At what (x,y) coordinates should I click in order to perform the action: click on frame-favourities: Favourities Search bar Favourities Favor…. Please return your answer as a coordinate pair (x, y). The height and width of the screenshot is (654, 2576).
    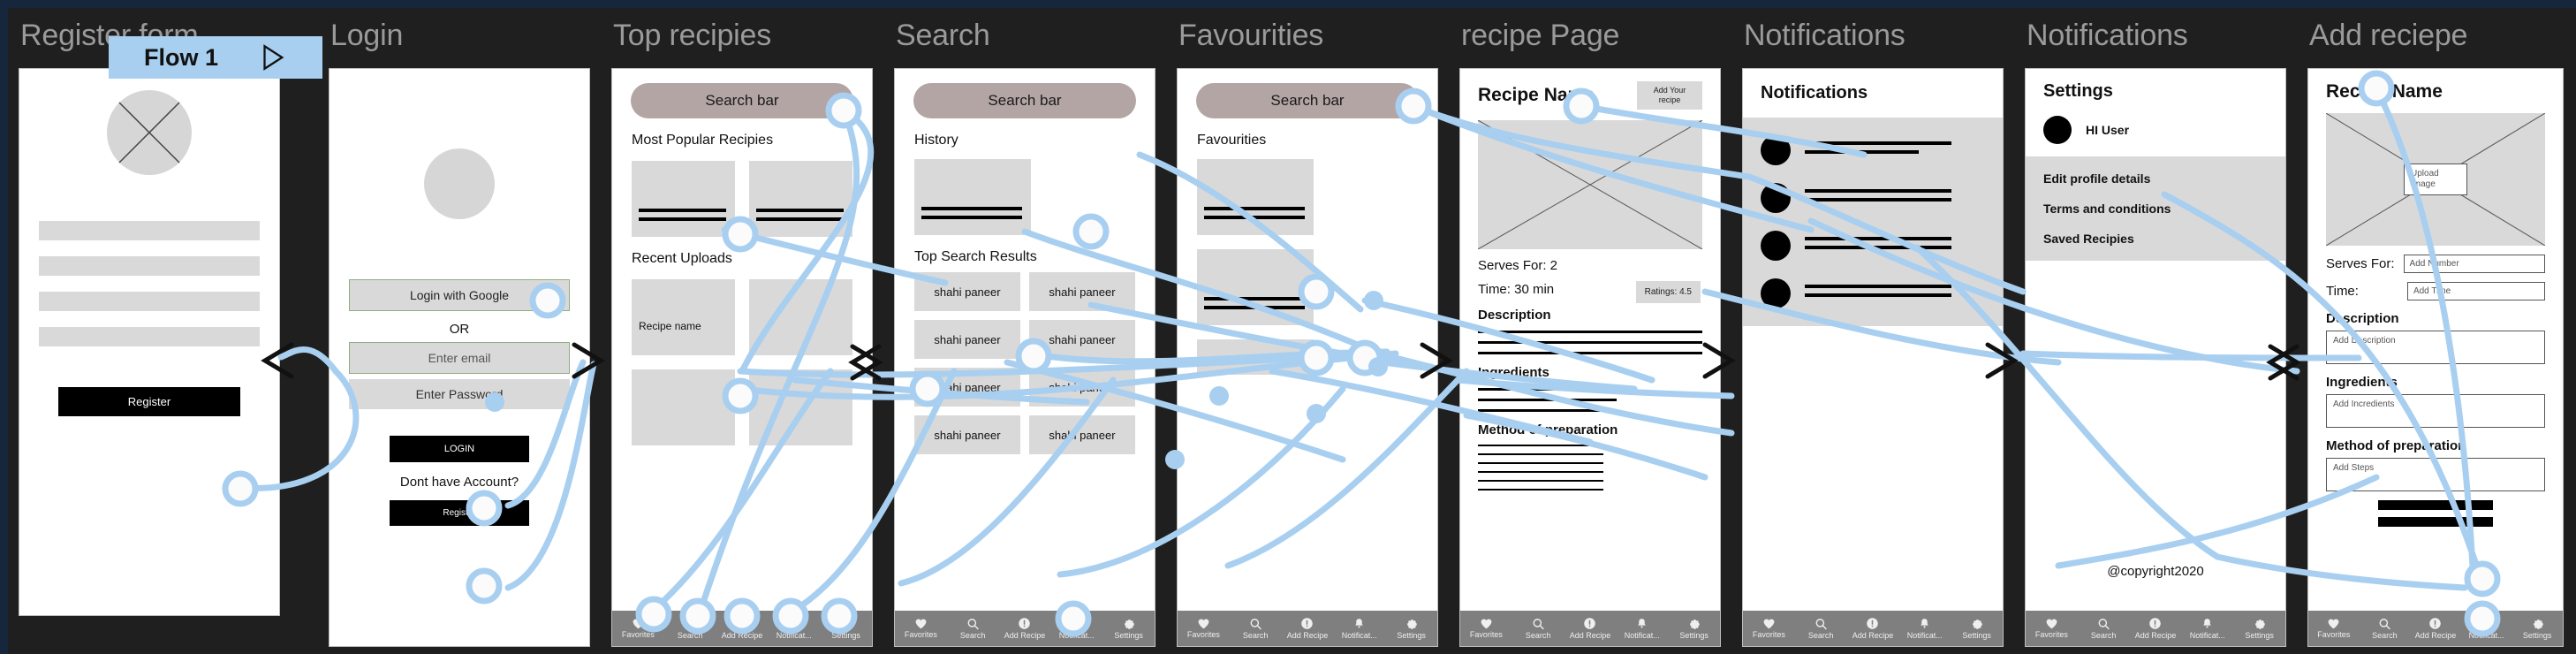
    Looking at the image, I should click on (1312, 331).